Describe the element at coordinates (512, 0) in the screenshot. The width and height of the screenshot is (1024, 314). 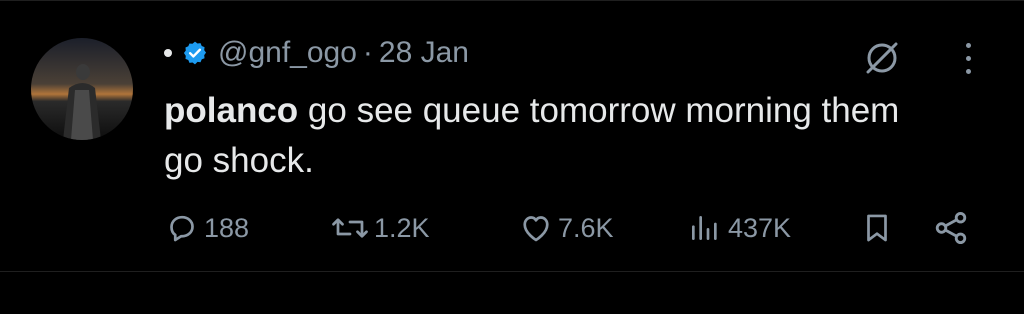
I see `top-divider` at that location.